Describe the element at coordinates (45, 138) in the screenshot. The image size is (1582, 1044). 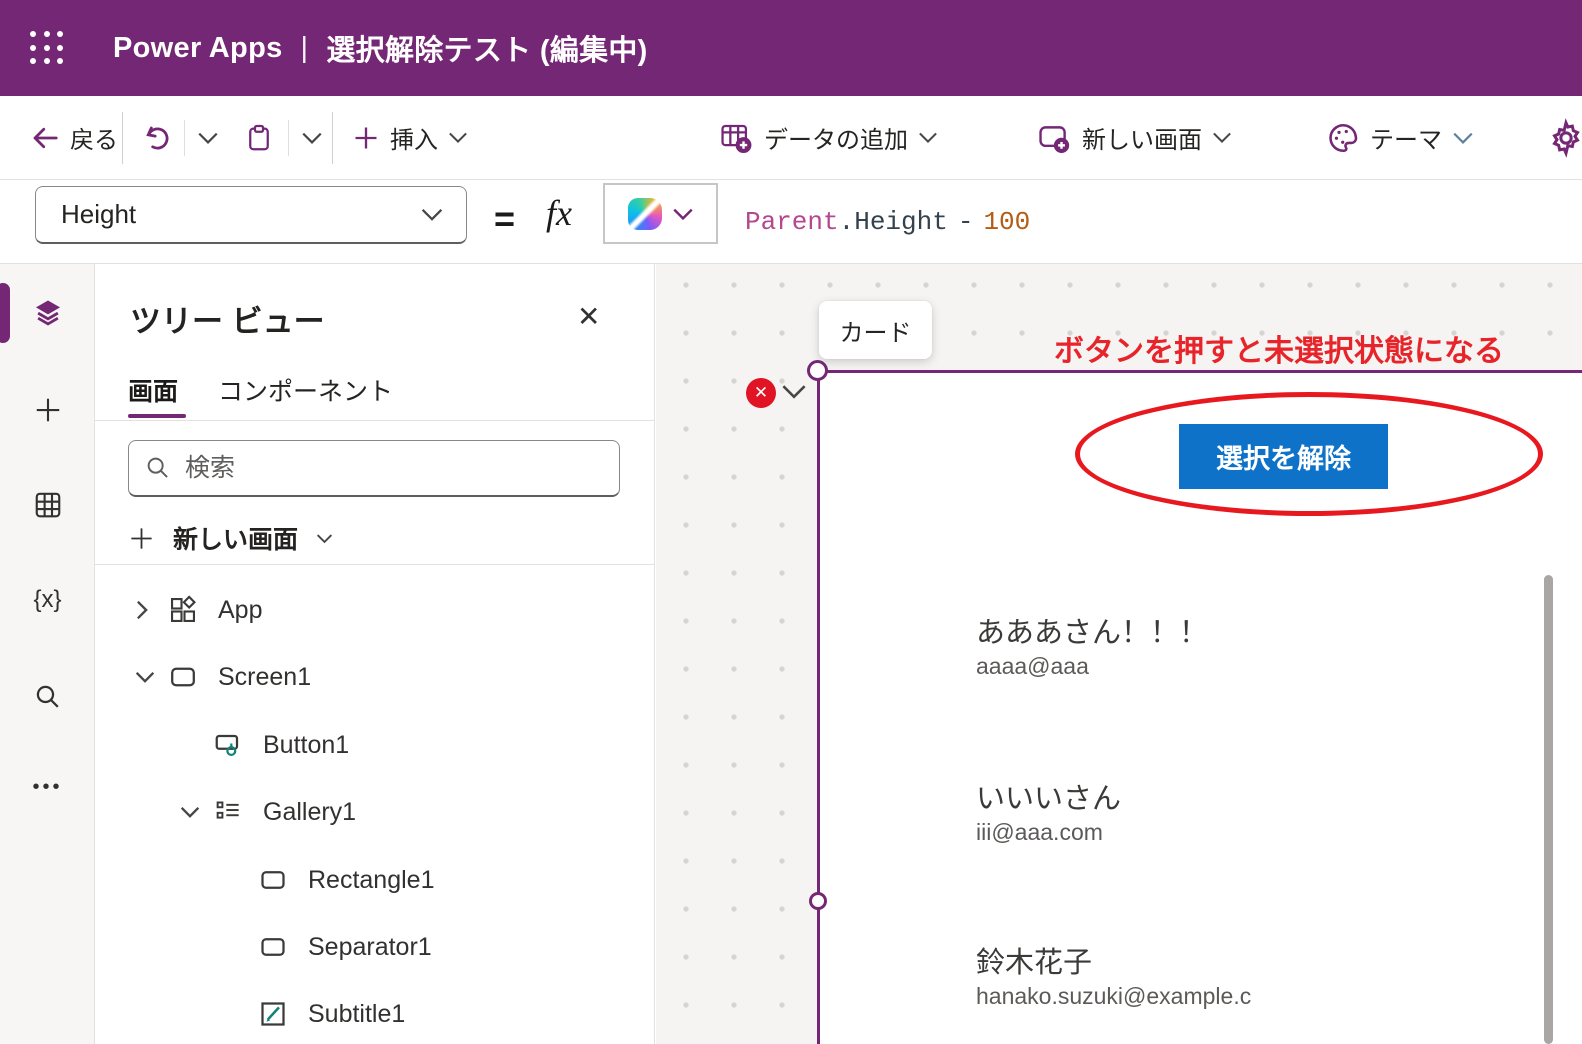
I see `back-arrow-icon` at that location.